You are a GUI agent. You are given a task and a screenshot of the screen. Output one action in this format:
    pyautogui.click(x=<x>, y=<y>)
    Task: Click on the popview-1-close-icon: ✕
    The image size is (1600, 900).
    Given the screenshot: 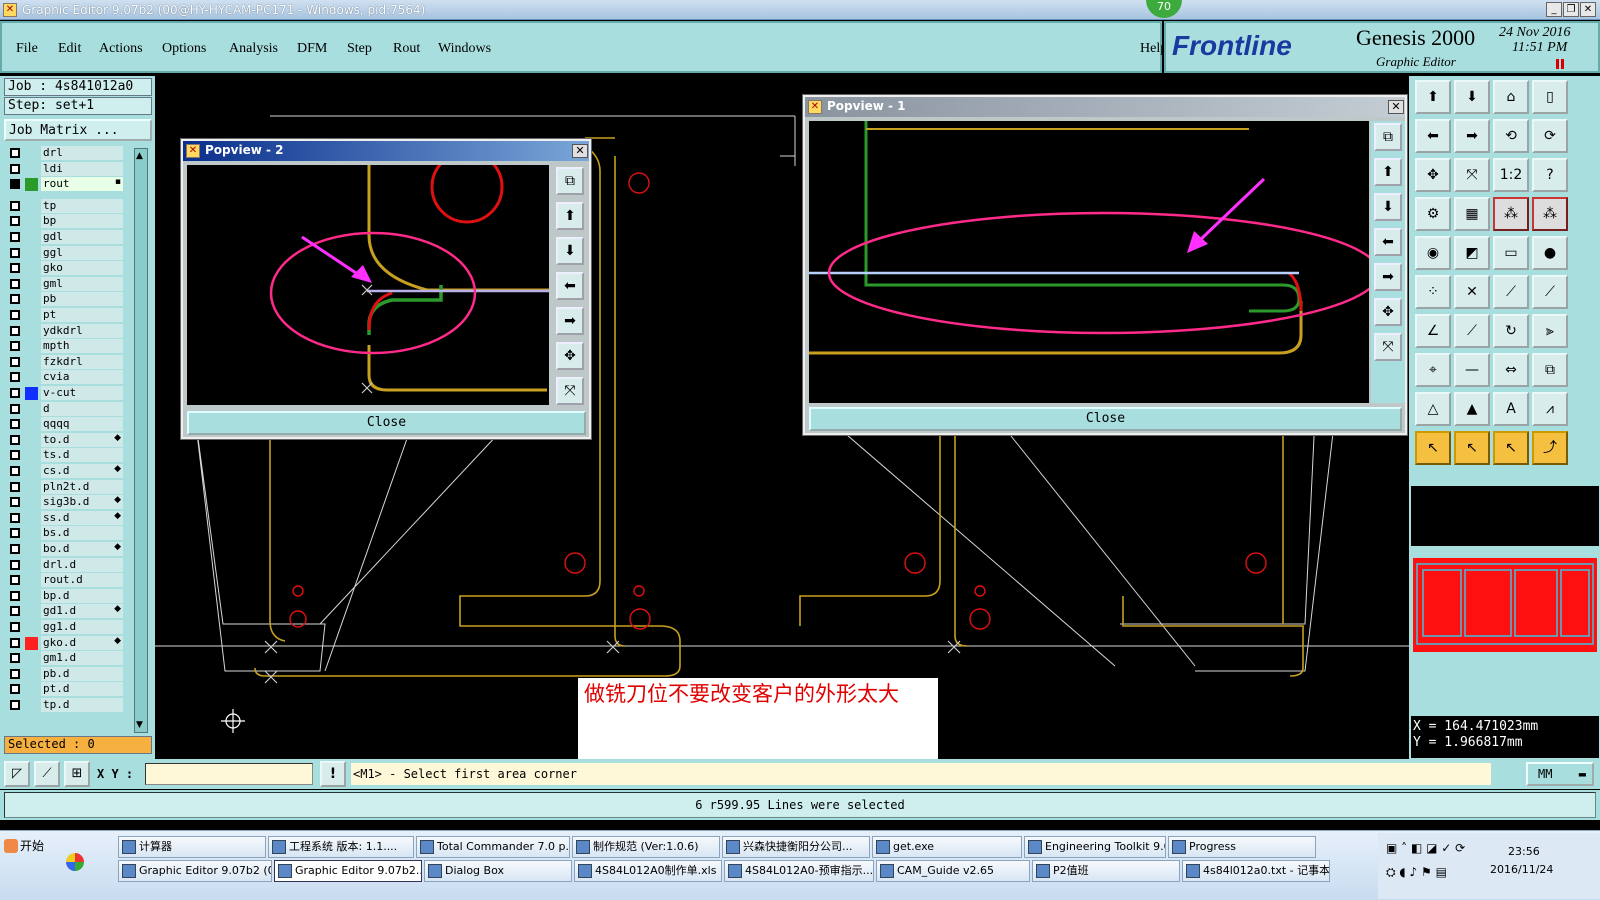 What is the action you would take?
    pyautogui.click(x=1396, y=107)
    